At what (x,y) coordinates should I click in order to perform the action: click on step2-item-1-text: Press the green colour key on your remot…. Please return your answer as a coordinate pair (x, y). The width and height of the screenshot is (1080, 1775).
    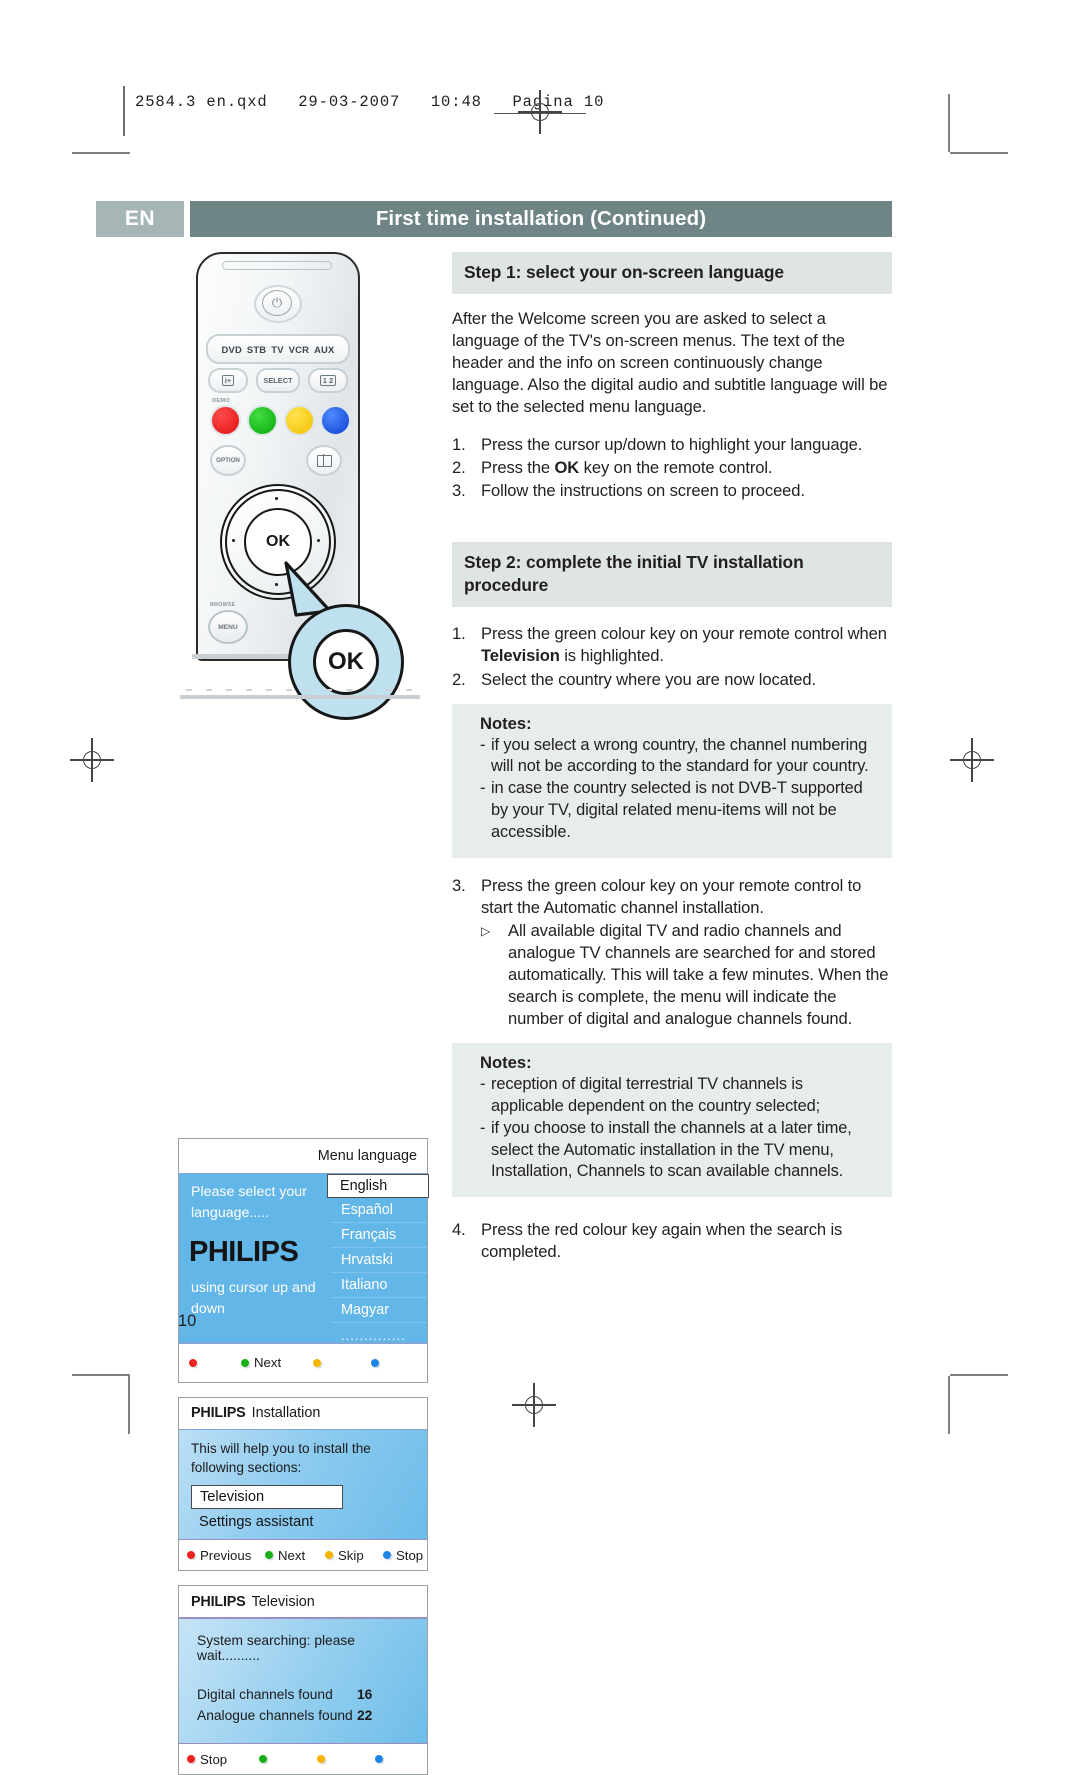
    Looking at the image, I should click on (684, 645).